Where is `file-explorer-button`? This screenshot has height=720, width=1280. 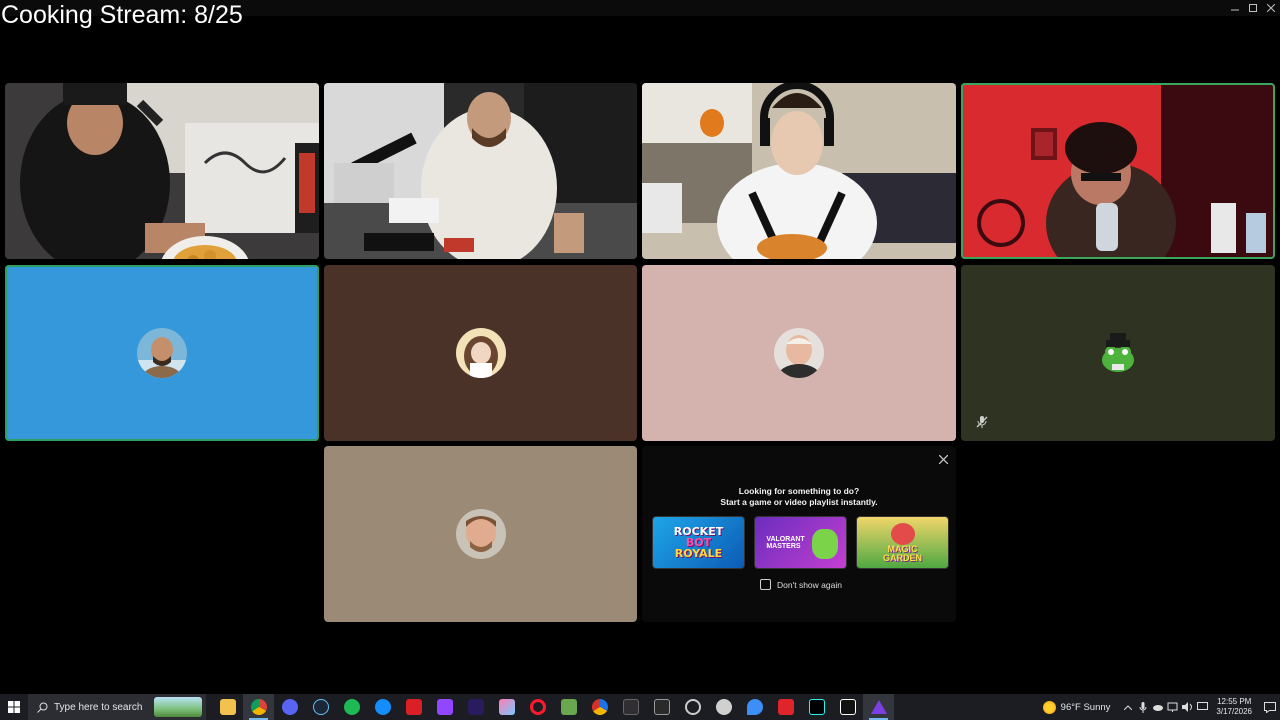 file-explorer-button is located at coordinates (227, 707).